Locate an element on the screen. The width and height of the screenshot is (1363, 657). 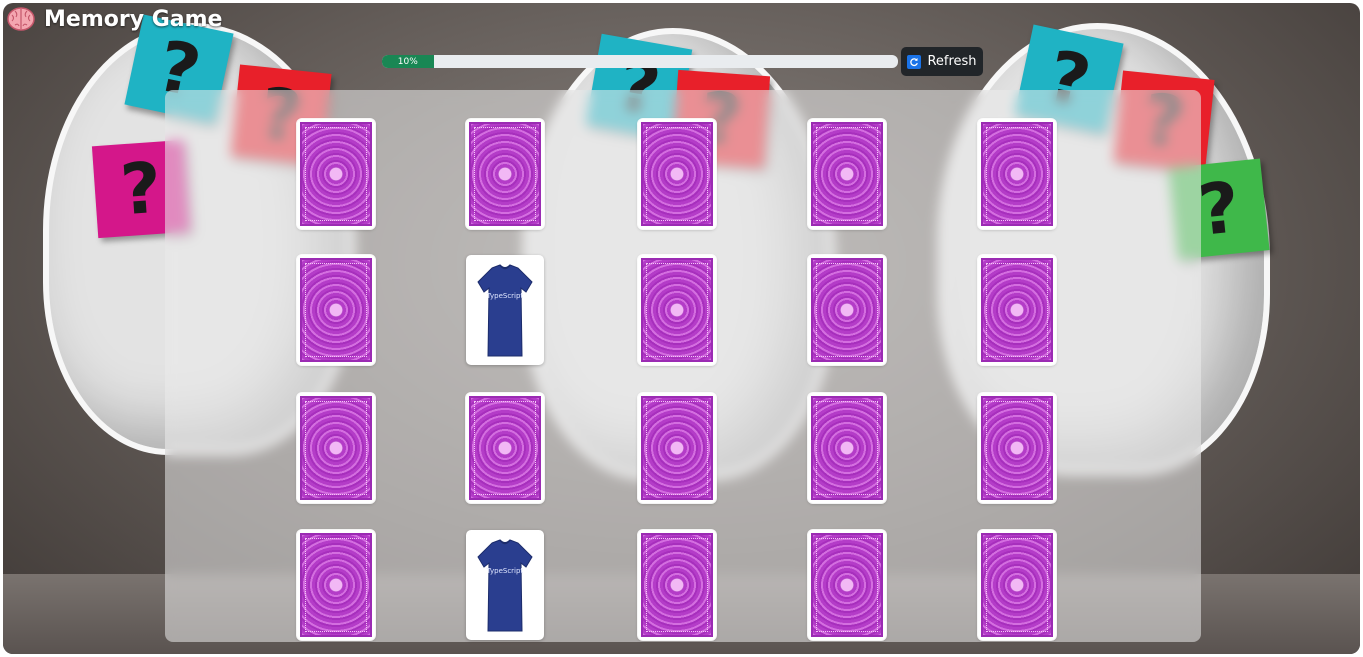
refresh-button: Refresh is located at coordinates (942, 61).